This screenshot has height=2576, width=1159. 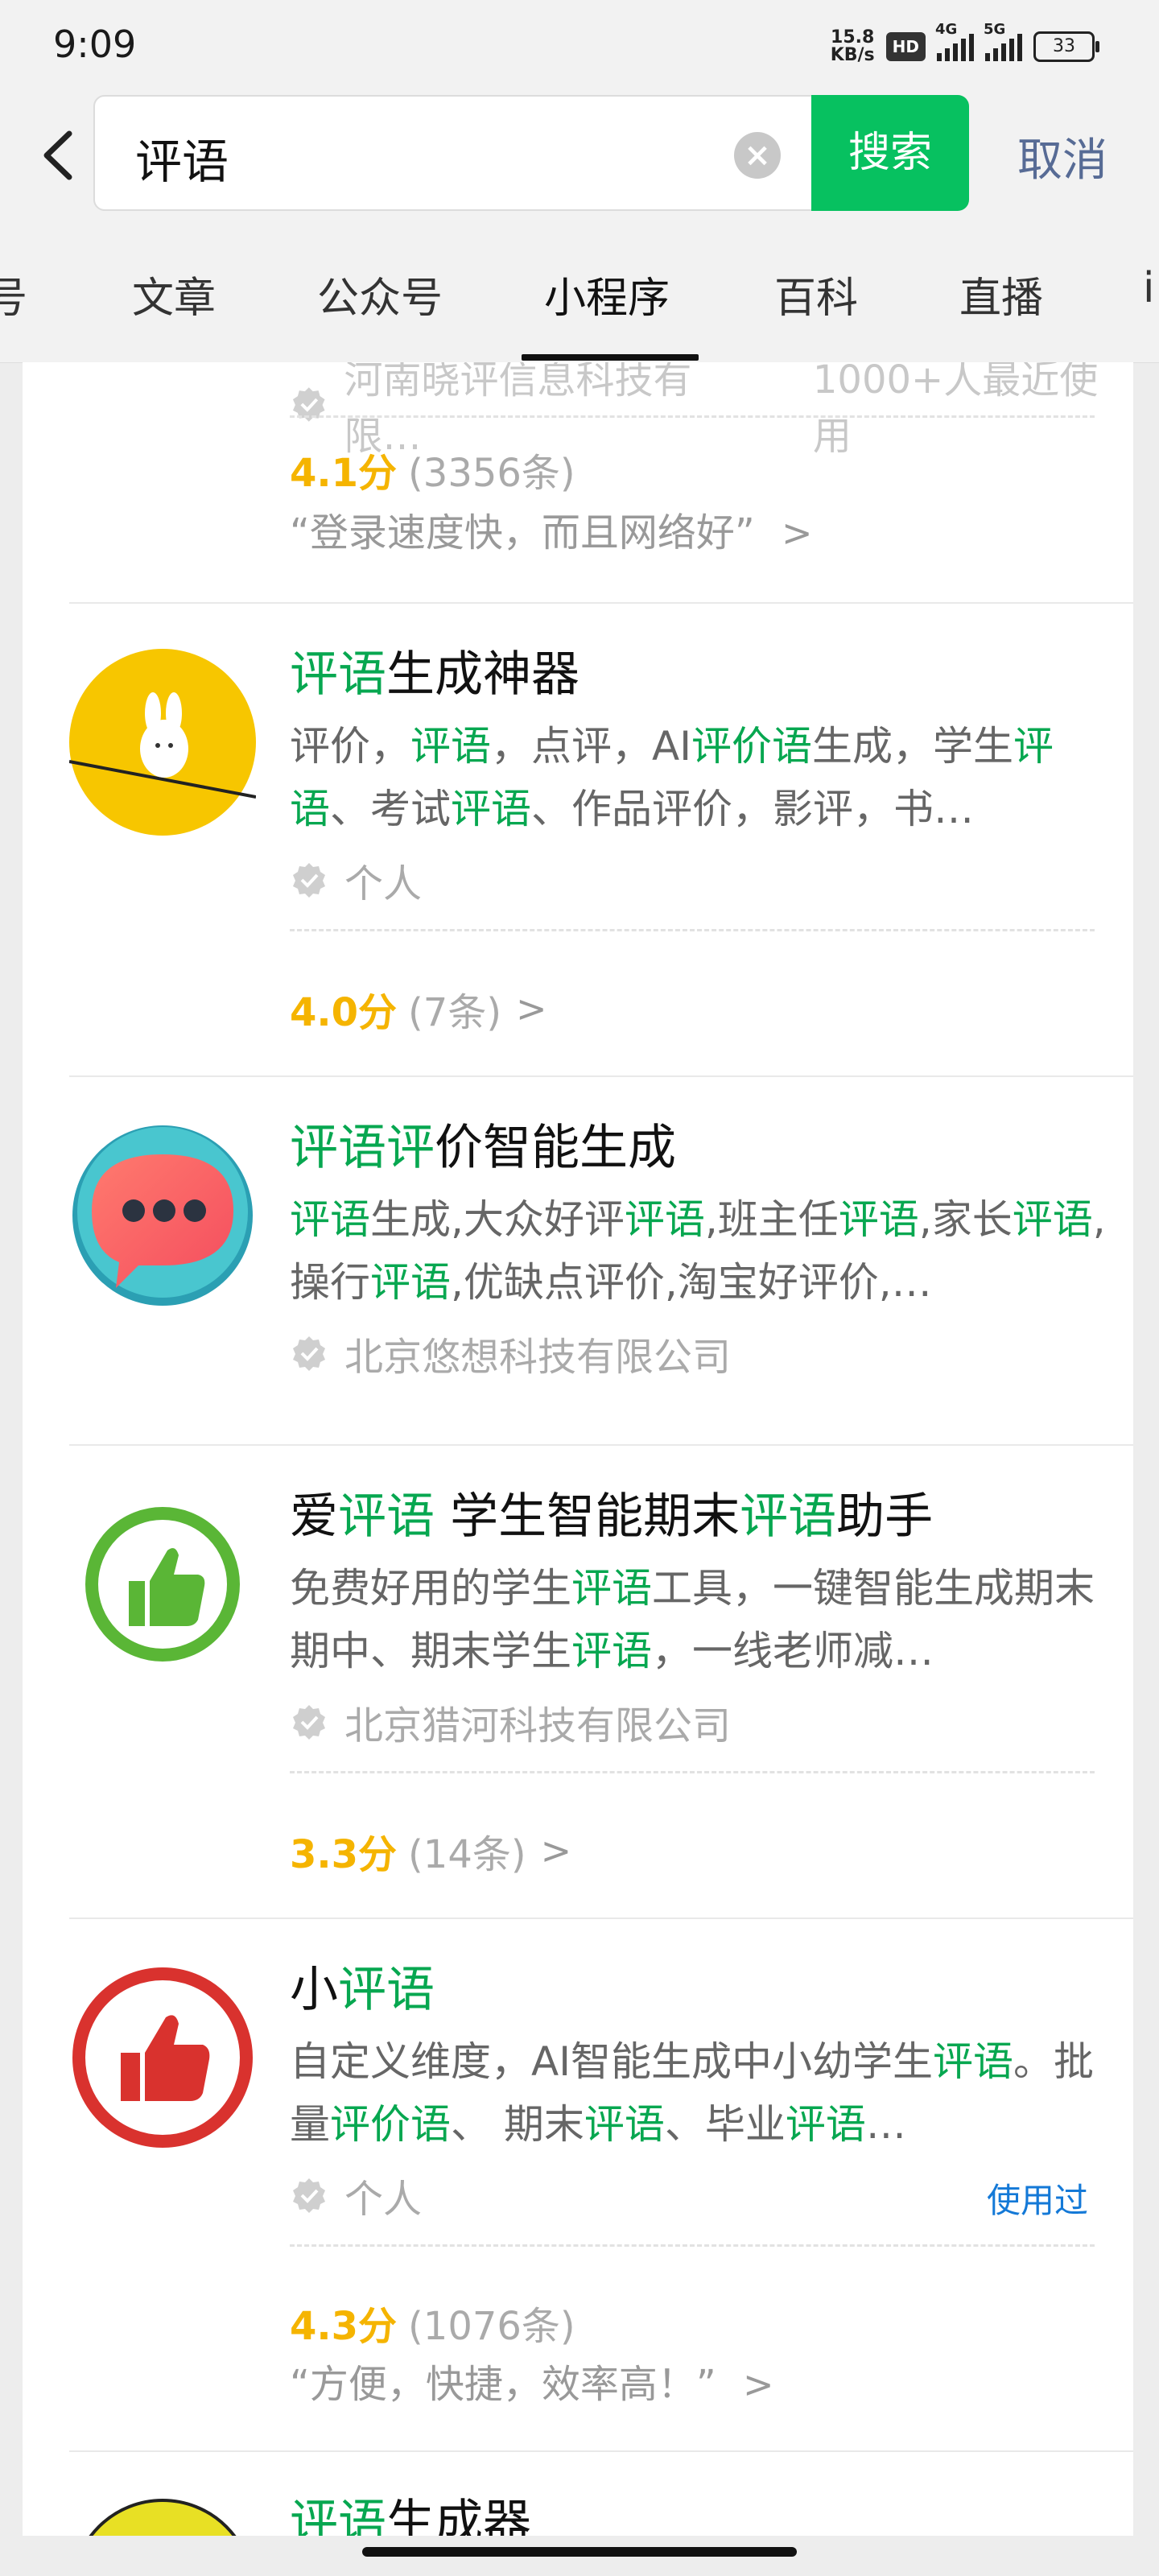 I want to click on search-query-text: 评语, so click(x=182, y=158).